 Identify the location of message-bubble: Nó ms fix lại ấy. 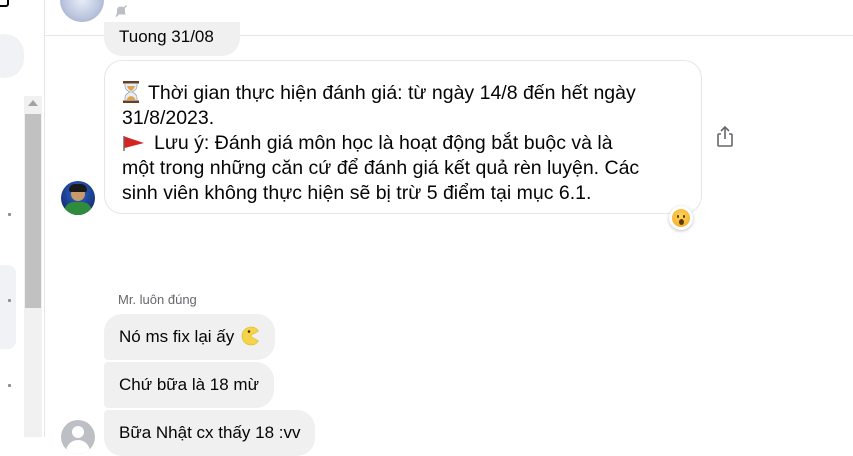
(190, 337).